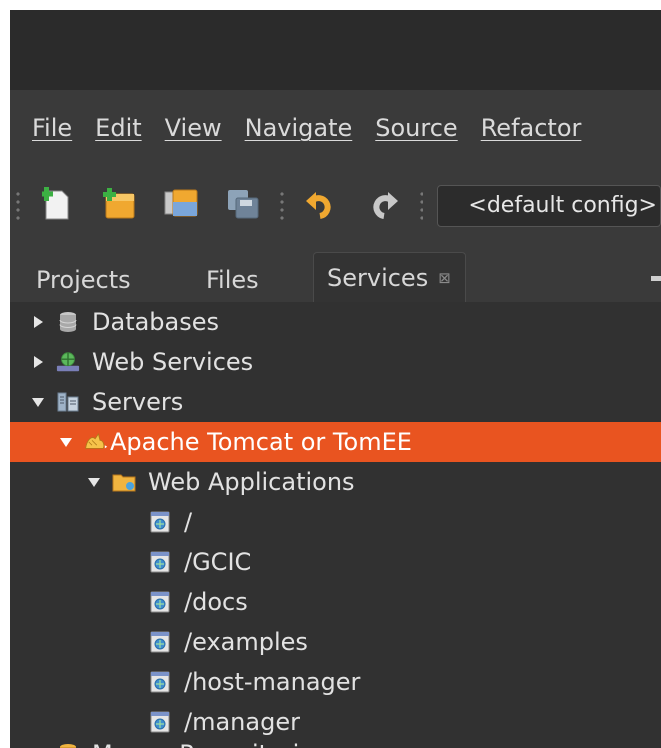 This screenshot has width=661, height=748. I want to click on undo-button, so click(321, 206).